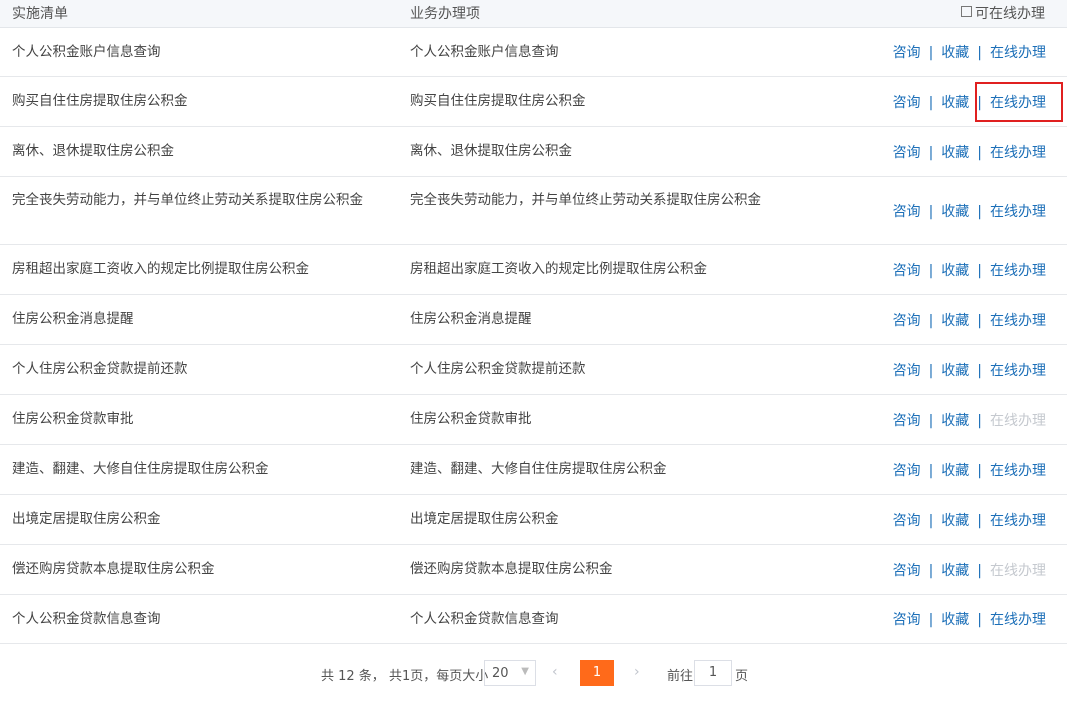 The width and height of the screenshot is (1080, 702). Describe the element at coordinates (558, 269) in the screenshot. I see `business-item: 房租超出家庭工资收入的规定比例提取住房公积金` at that location.